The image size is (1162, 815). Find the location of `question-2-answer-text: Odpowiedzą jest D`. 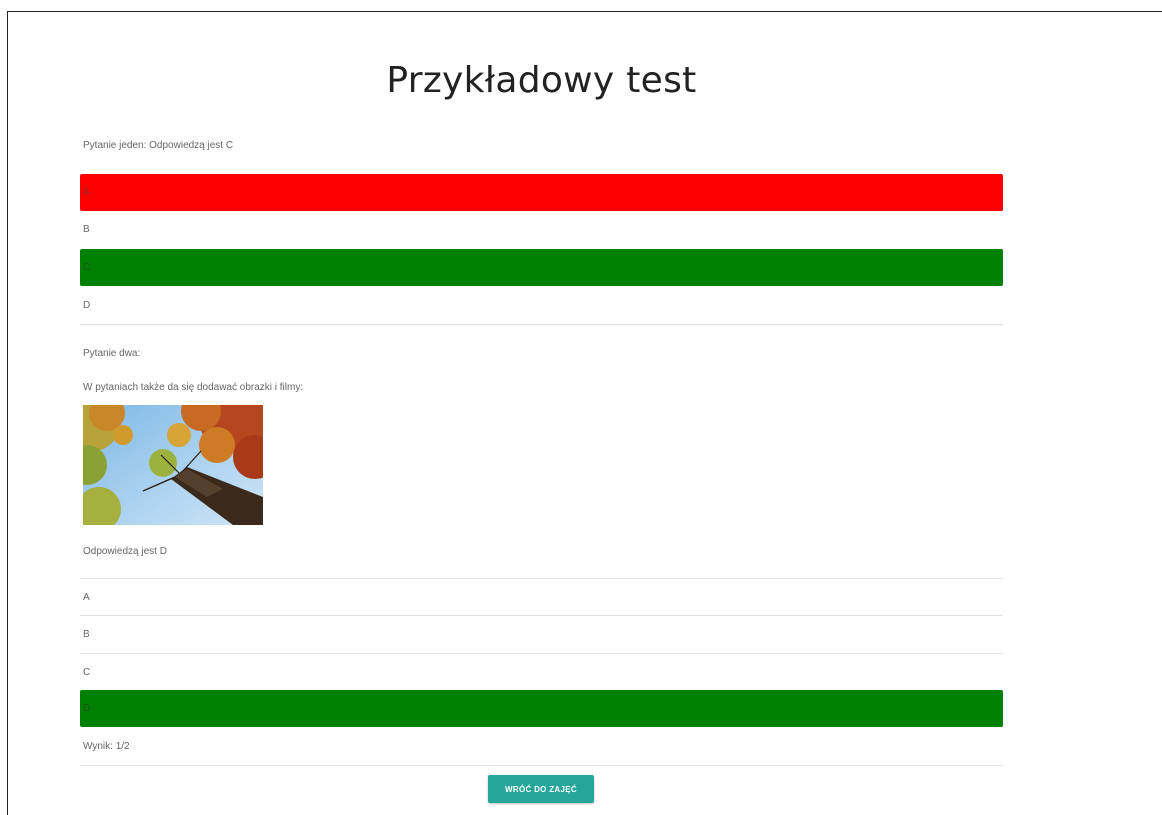

question-2-answer-text: Odpowiedzą jest D is located at coordinates (125, 551).